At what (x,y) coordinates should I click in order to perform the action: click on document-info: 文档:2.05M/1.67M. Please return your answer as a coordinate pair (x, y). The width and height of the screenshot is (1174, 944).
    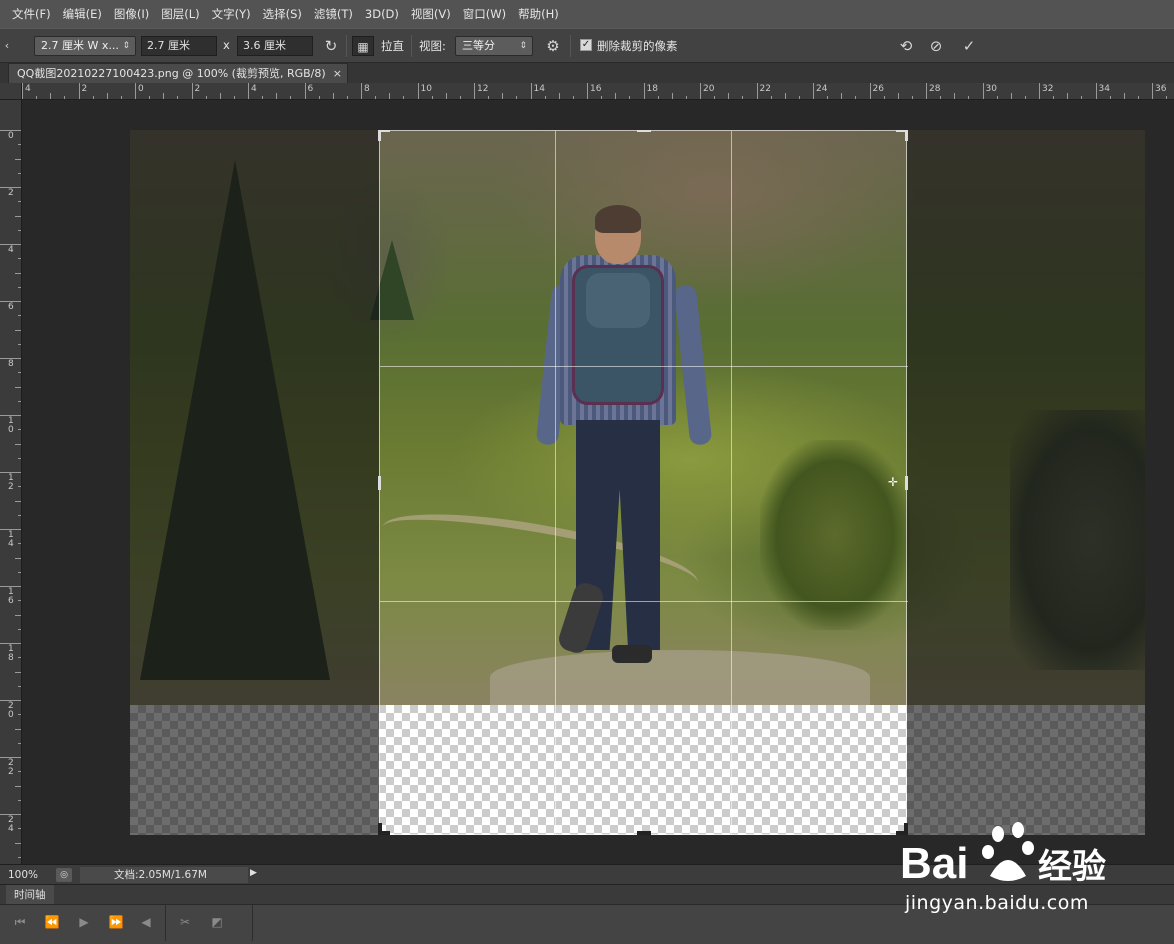
    Looking at the image, I should click on (164, 875).